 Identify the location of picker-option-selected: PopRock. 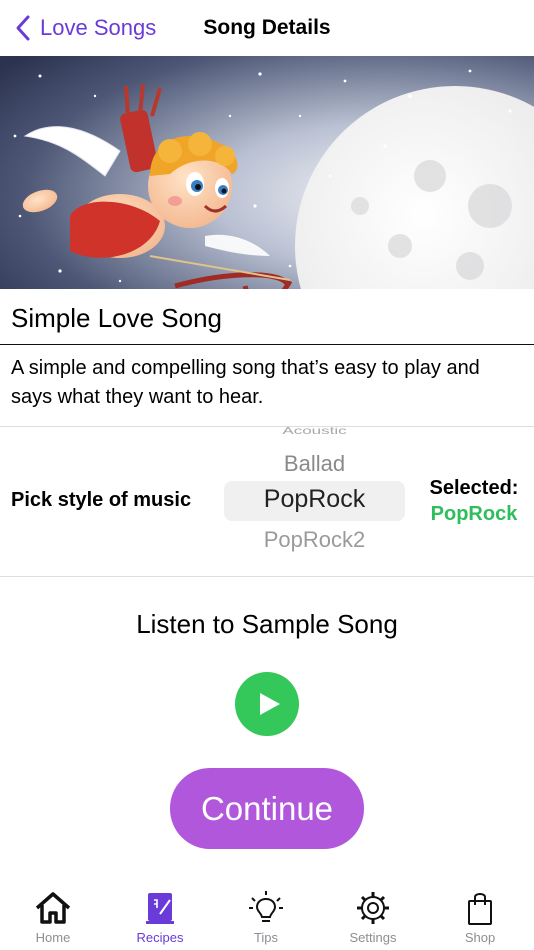
(314, 499).